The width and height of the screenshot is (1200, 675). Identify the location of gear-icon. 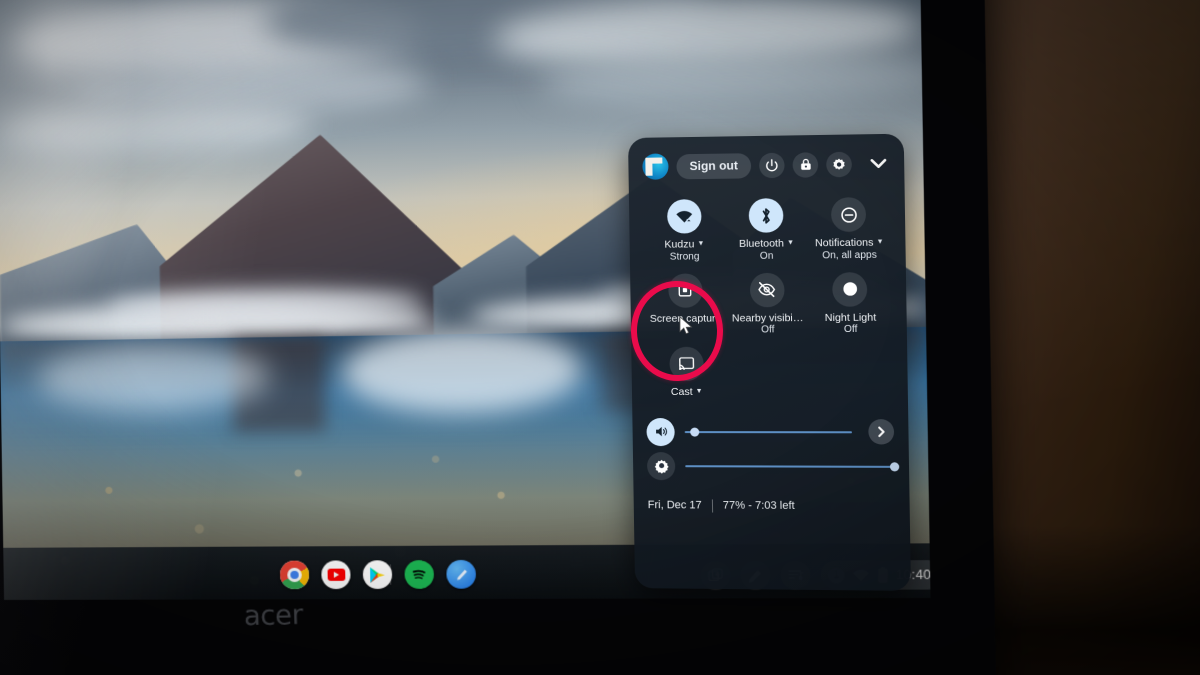
(839, 164).